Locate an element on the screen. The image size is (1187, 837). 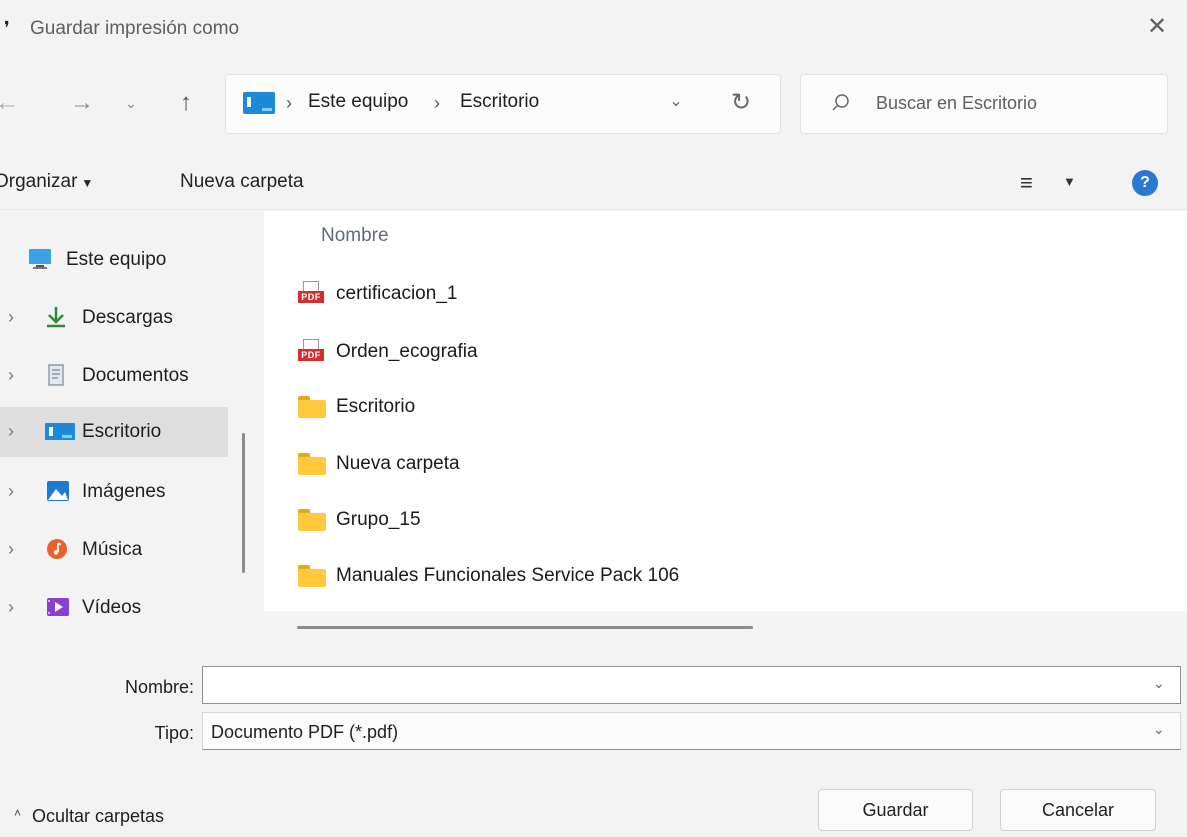
videos-icon is located at coordinates (58, 607).